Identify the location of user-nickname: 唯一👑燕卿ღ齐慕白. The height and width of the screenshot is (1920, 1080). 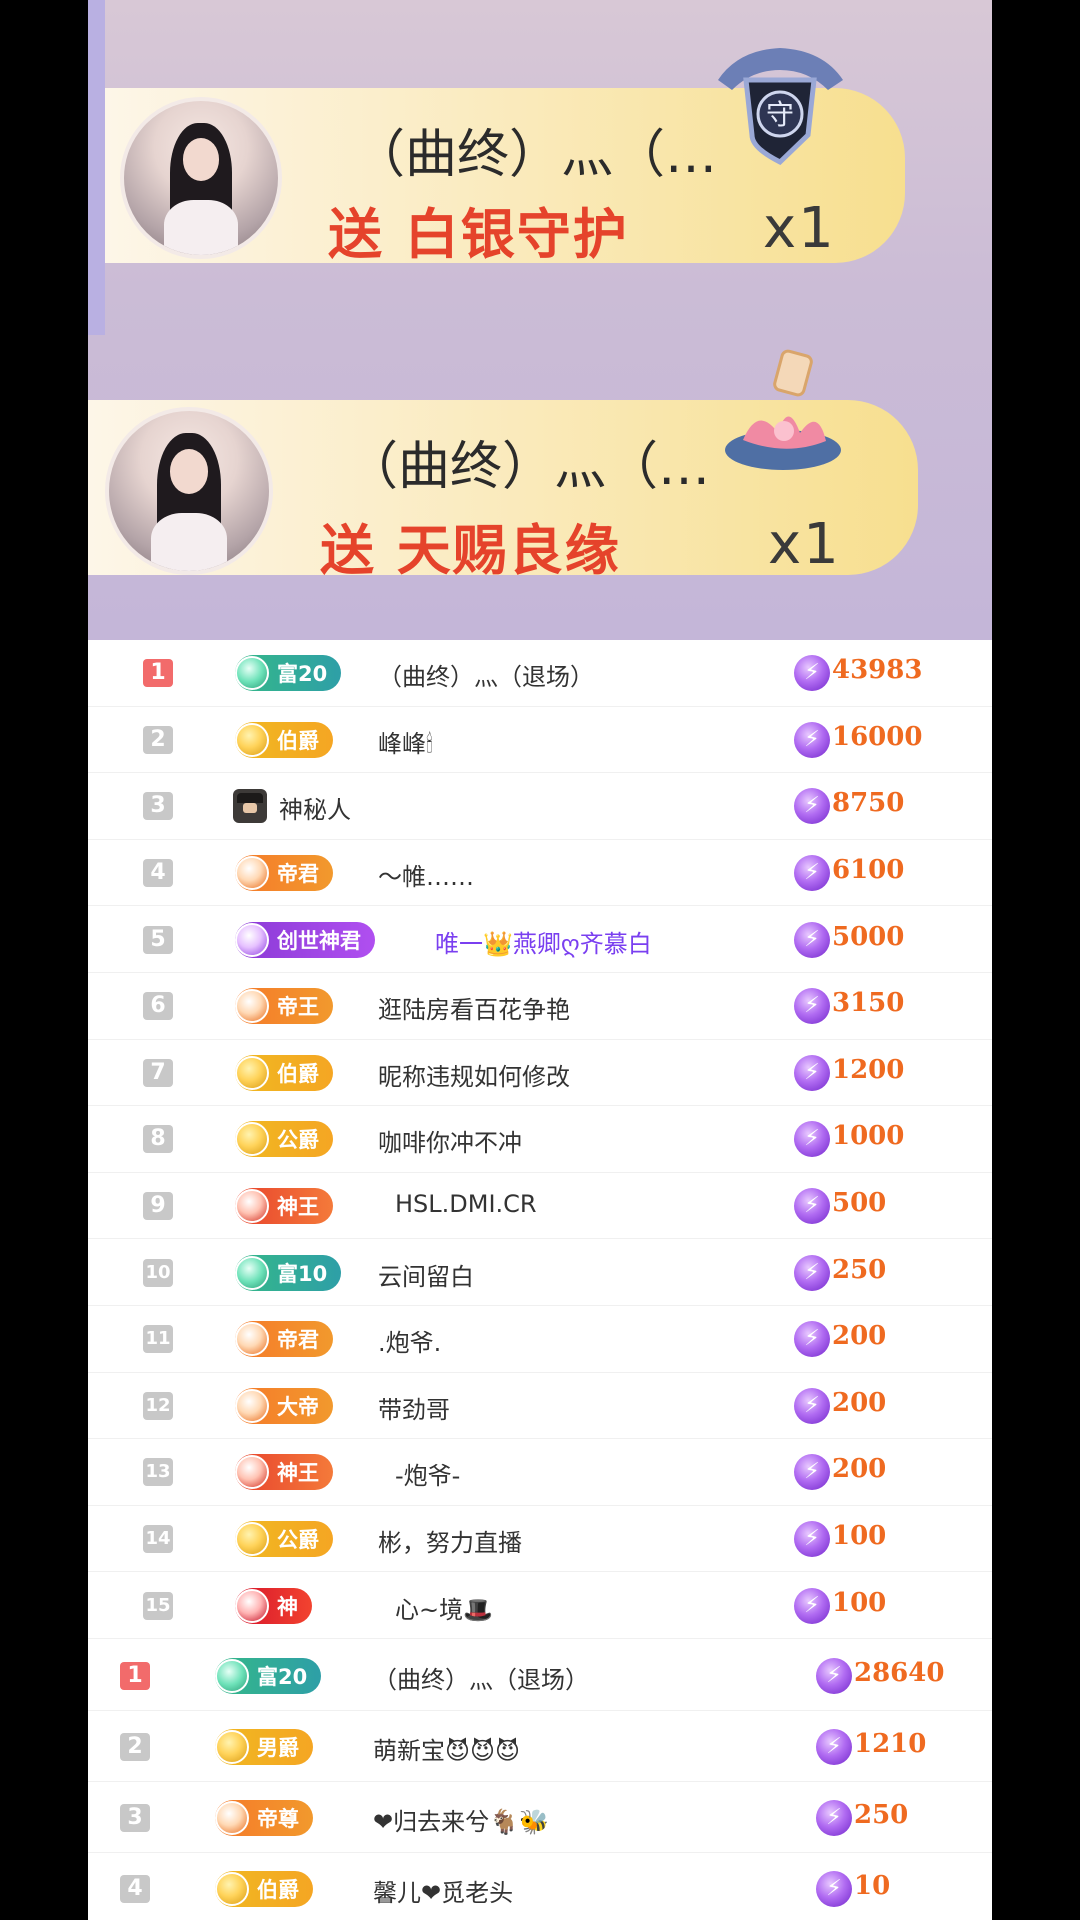
(543, 941).